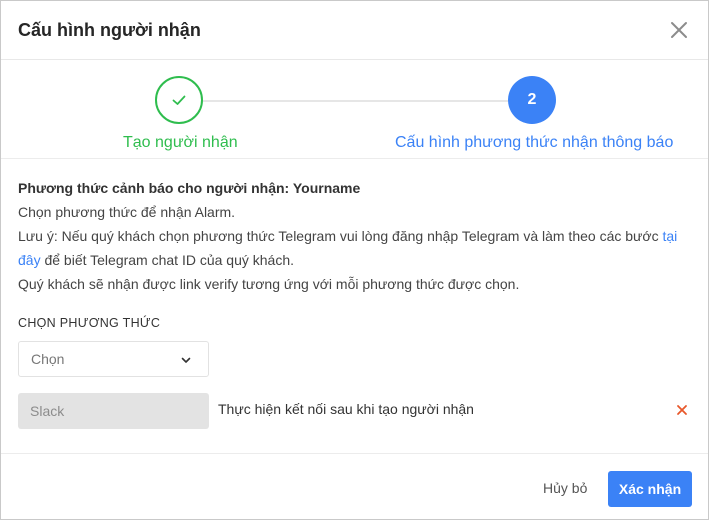  I want to click on slack-method-name: Slack, so click(47, 411).